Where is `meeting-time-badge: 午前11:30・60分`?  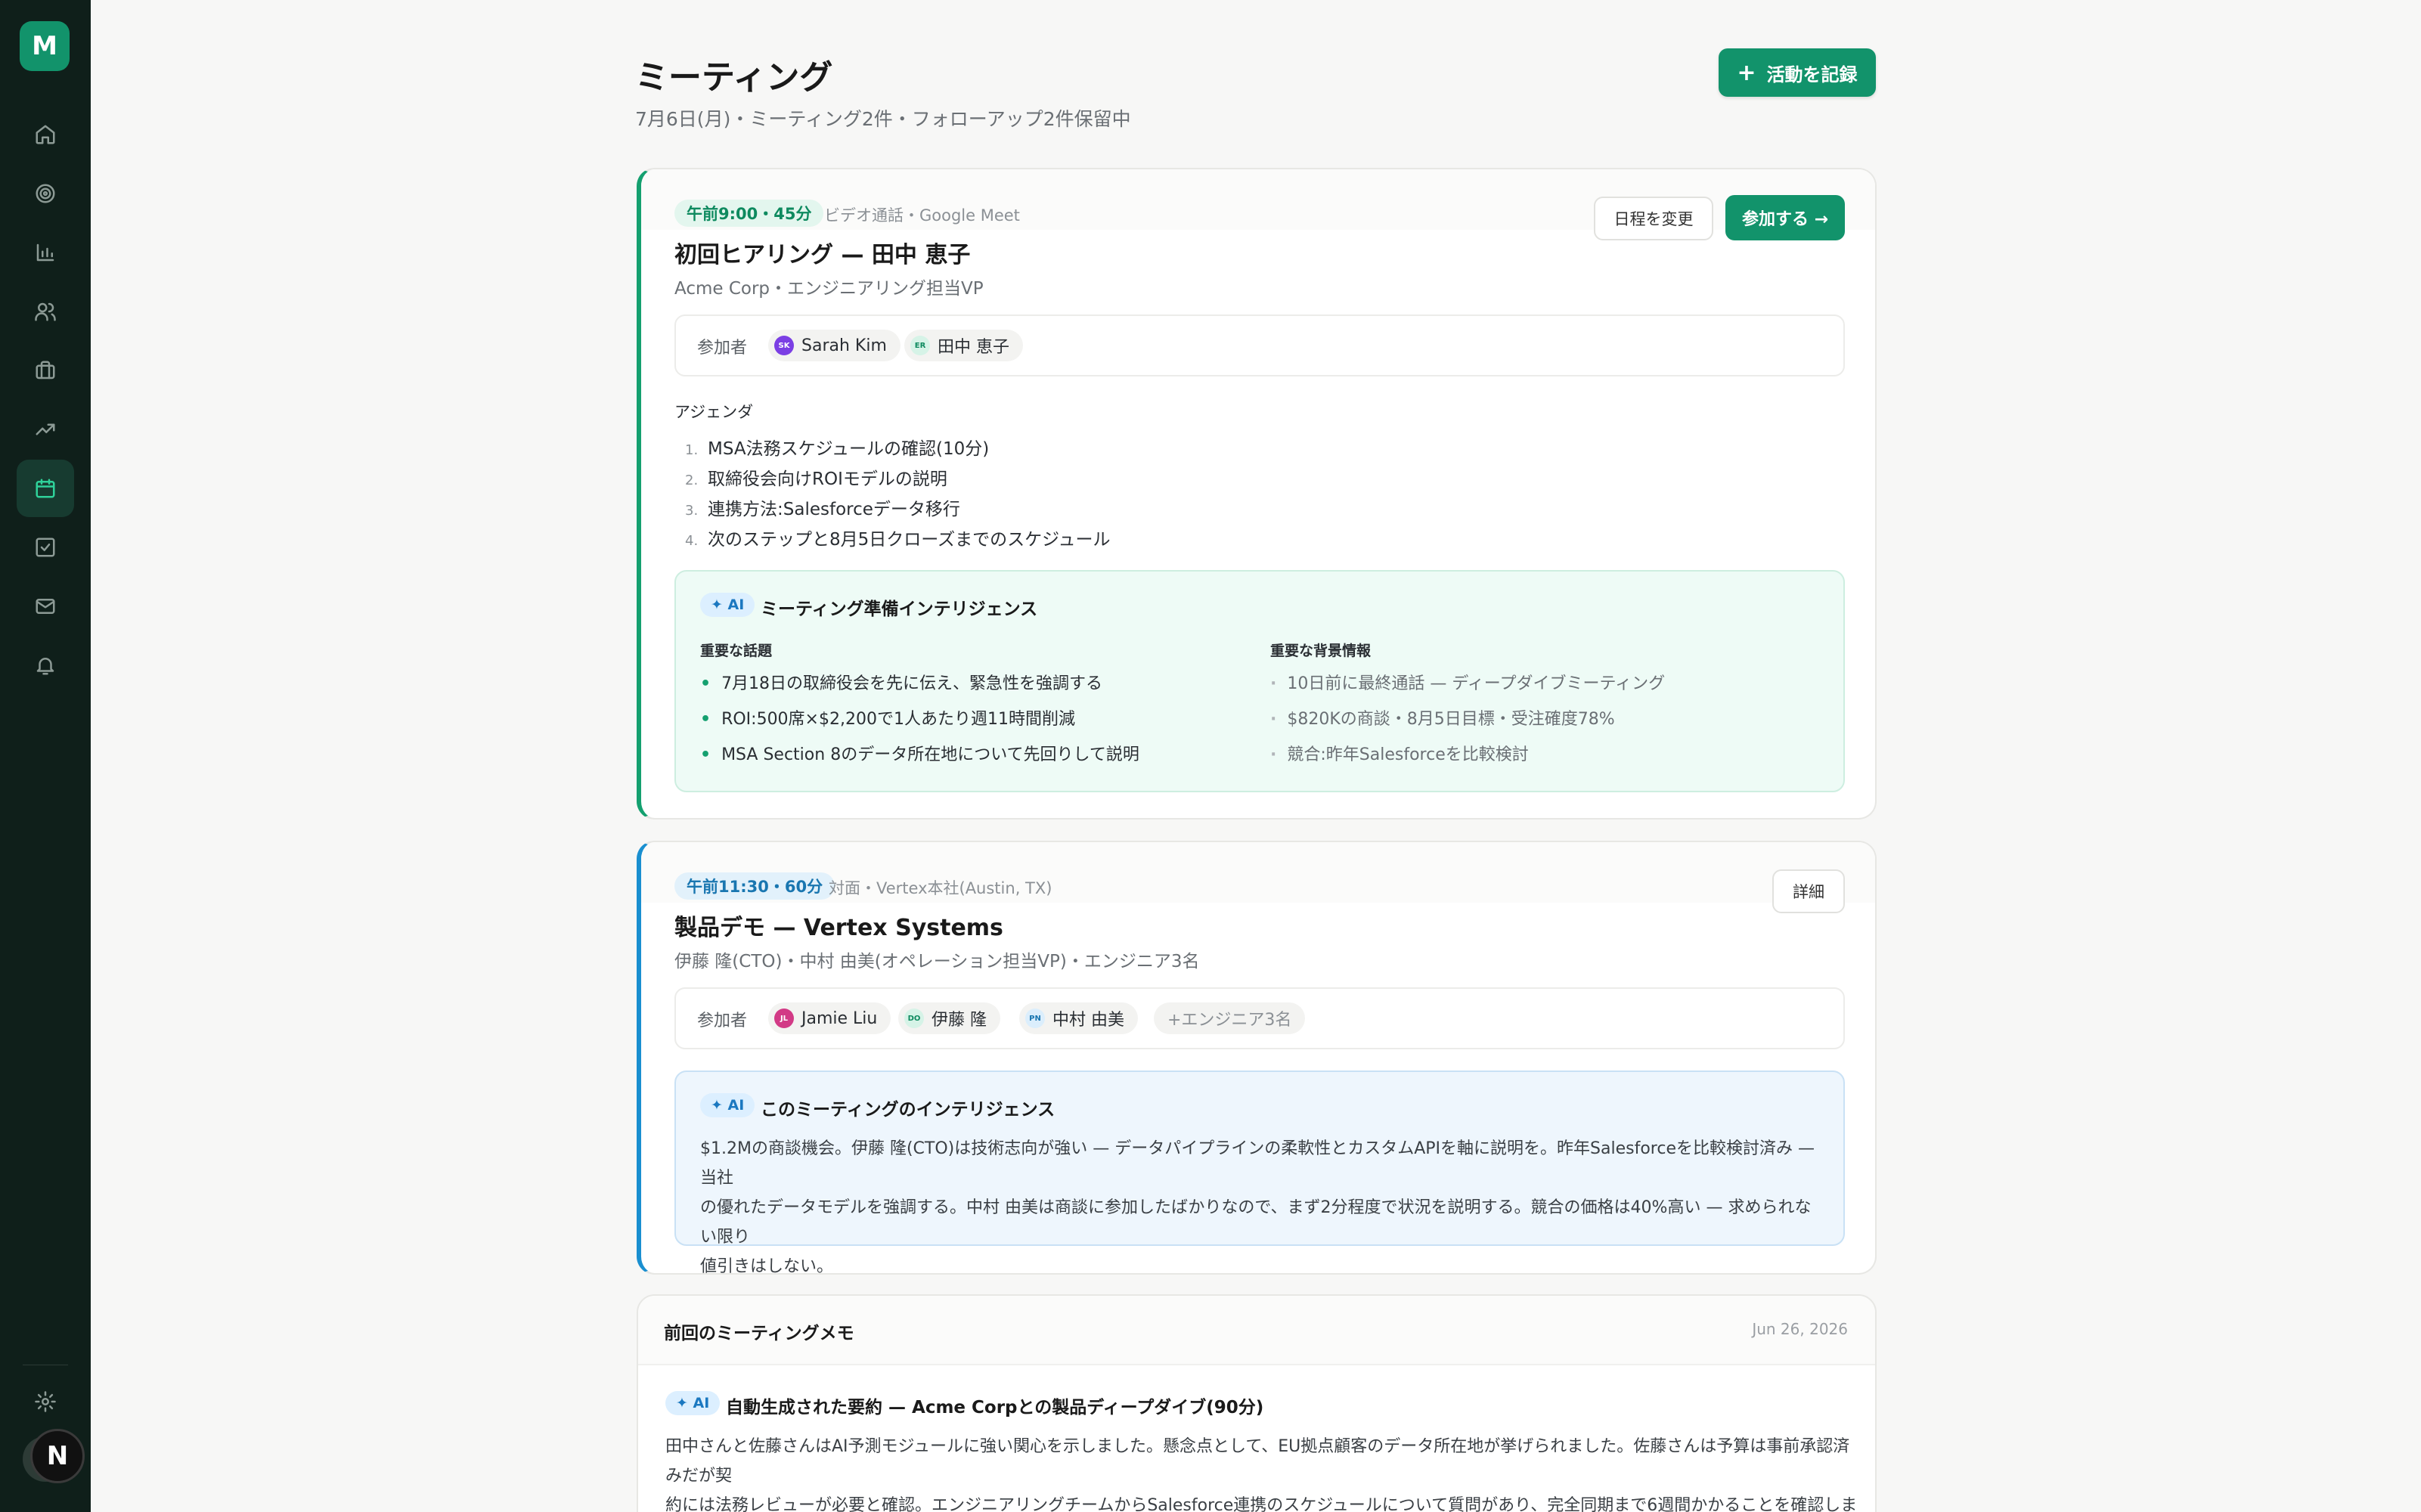 meeting-time-badge: 午前11:30・60分 is located at coordinates (754, 886).